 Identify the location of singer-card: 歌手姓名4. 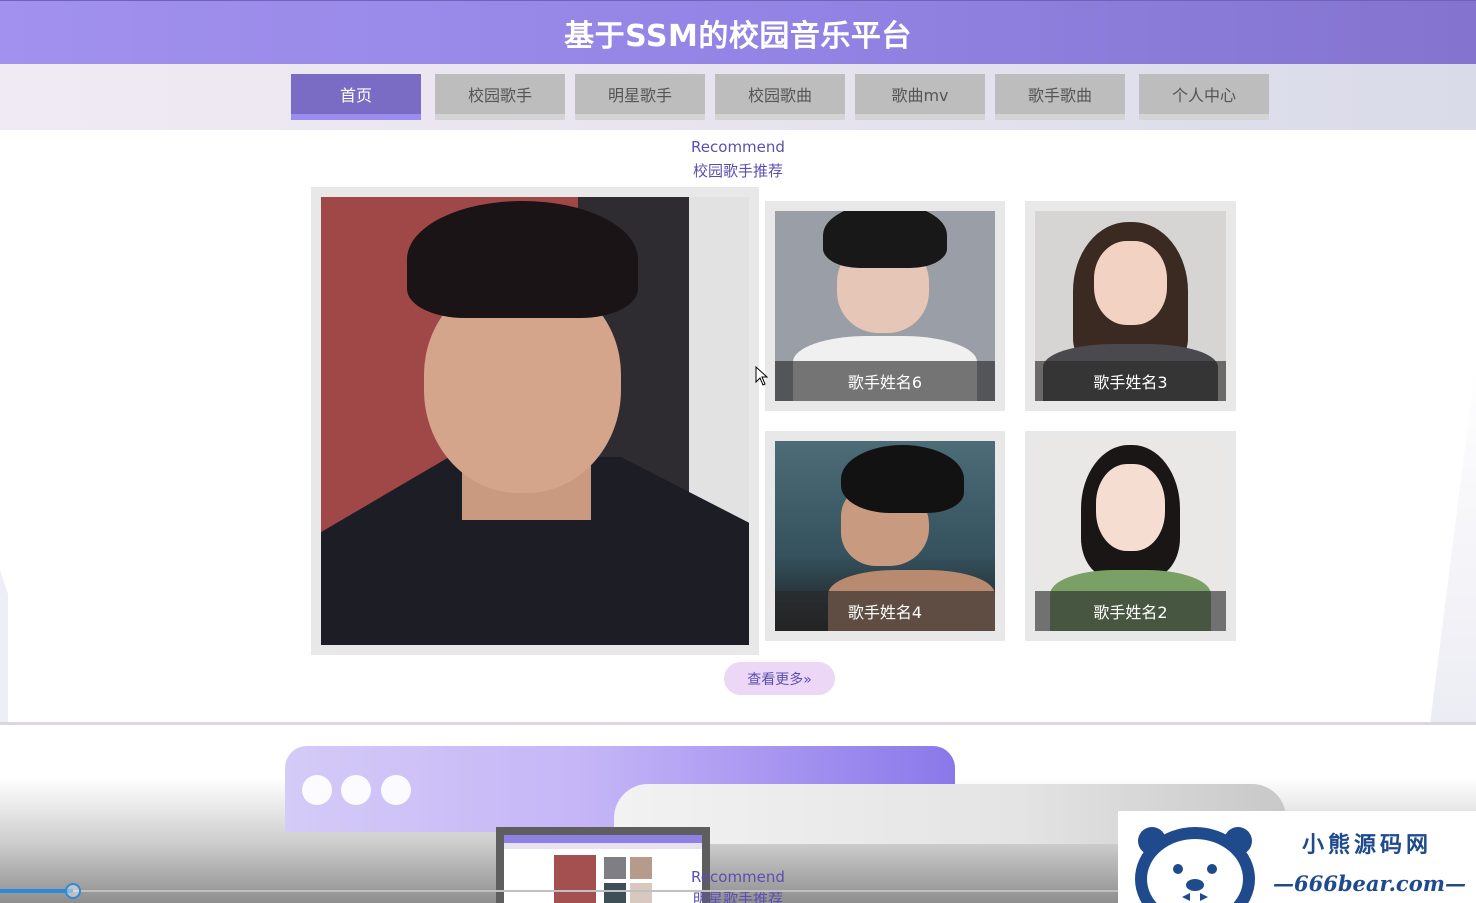
(885, 536).